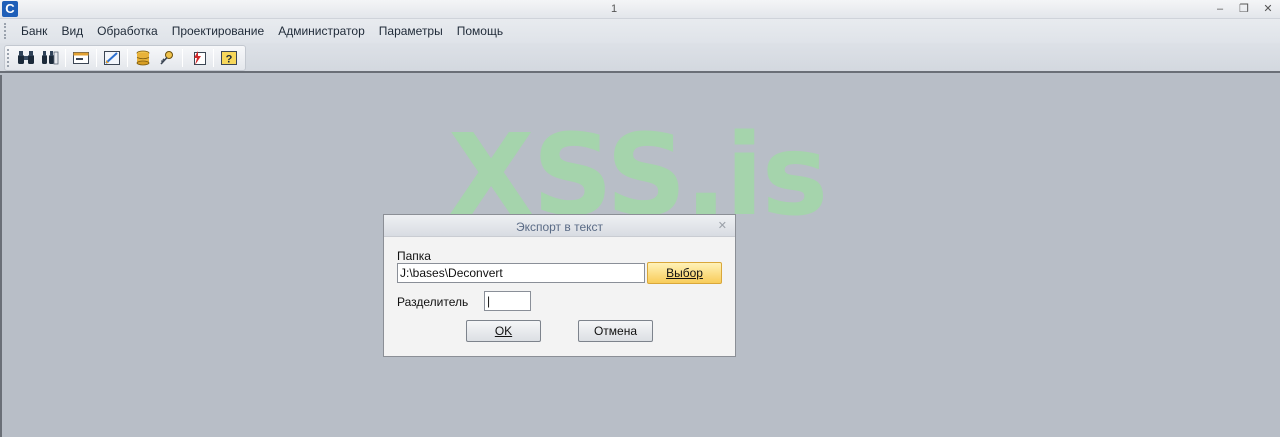 This screenshot has width=1280, height=437. What do you see at coordinates (433, 302) in the screenshot?
I see `separator-label: Разделитель` at bounding box center [433, 302].